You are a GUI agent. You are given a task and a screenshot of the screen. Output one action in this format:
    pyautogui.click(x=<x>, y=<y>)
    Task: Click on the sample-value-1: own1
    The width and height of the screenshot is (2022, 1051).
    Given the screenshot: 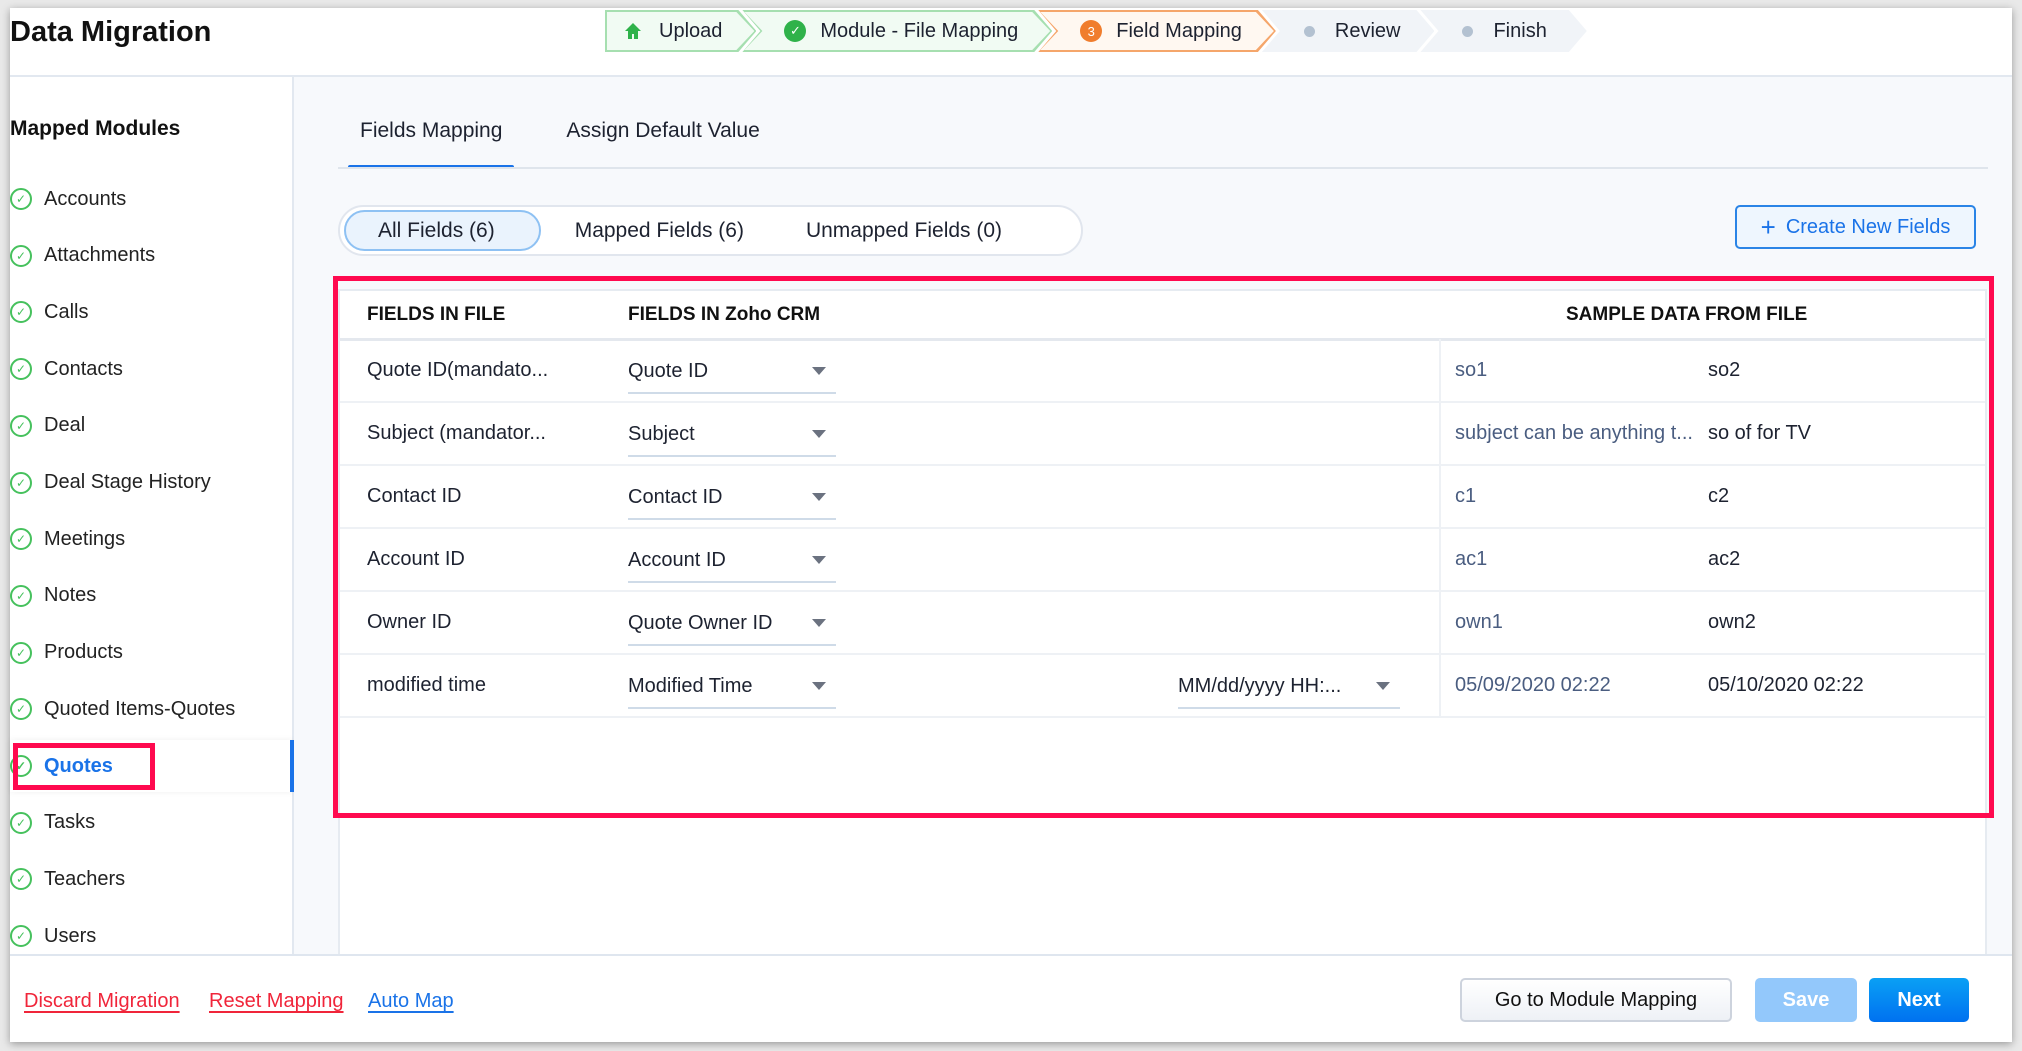 What is the action you would take?
    pyautogui.click(x=1479, y=622)
    